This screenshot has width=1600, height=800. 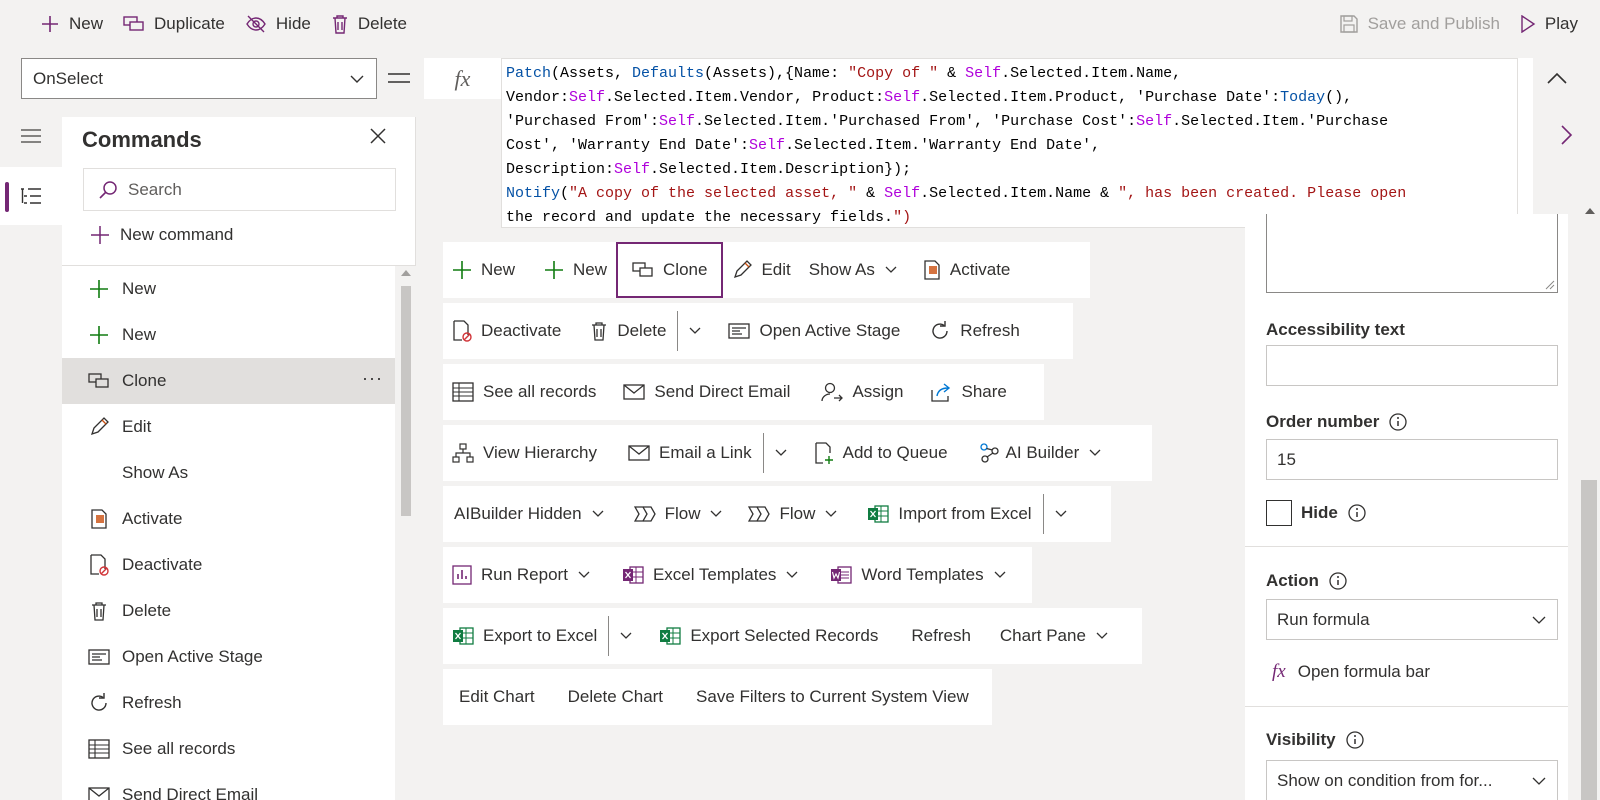 I want to click on accessibility-text-input, so click(x=1412, y=365).